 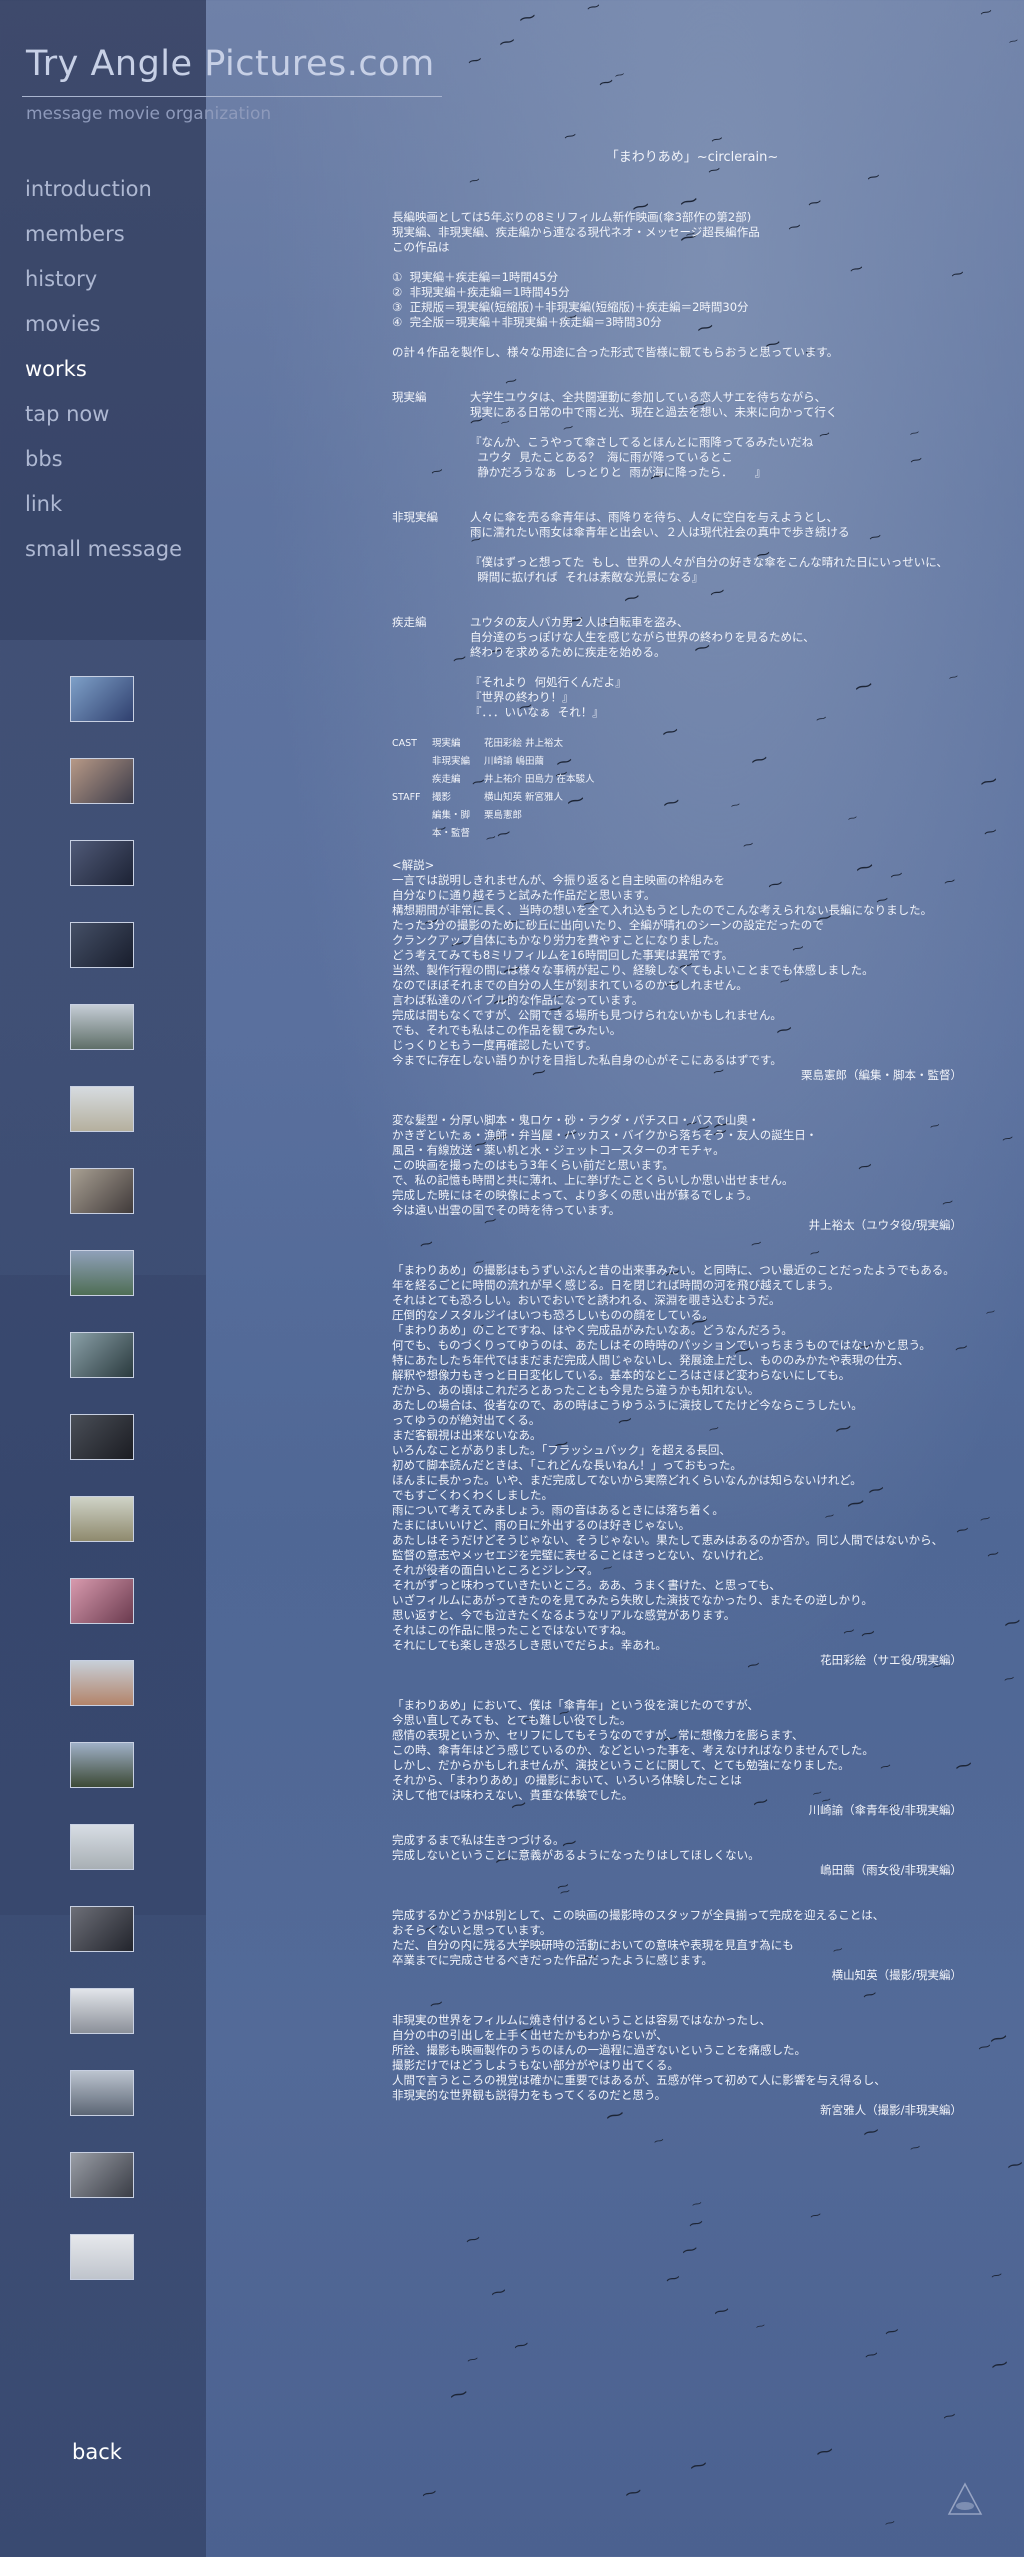 What do you see at coordinates (409, 622) in the screenshot?
I see `section-label: 疾走編` at bounding box center [409, 622].